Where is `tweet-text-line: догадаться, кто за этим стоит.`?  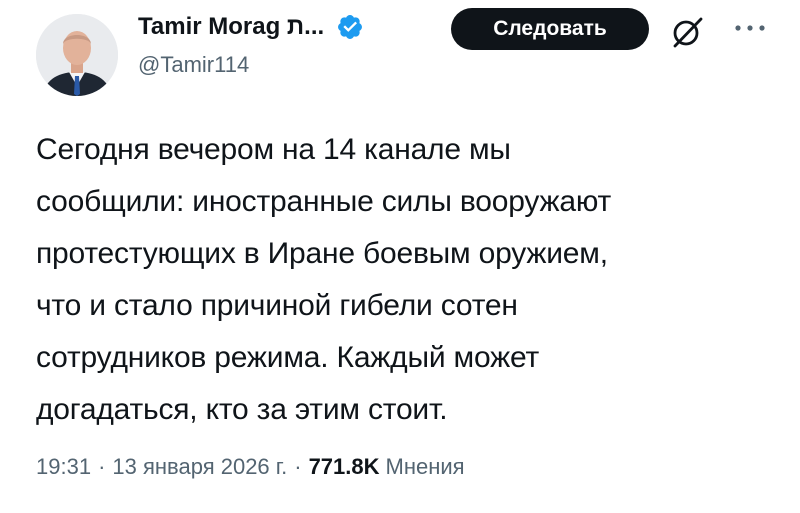 tweet-text-line: догадаться, кто за этим стоит. is located at coordinates (242, 409).